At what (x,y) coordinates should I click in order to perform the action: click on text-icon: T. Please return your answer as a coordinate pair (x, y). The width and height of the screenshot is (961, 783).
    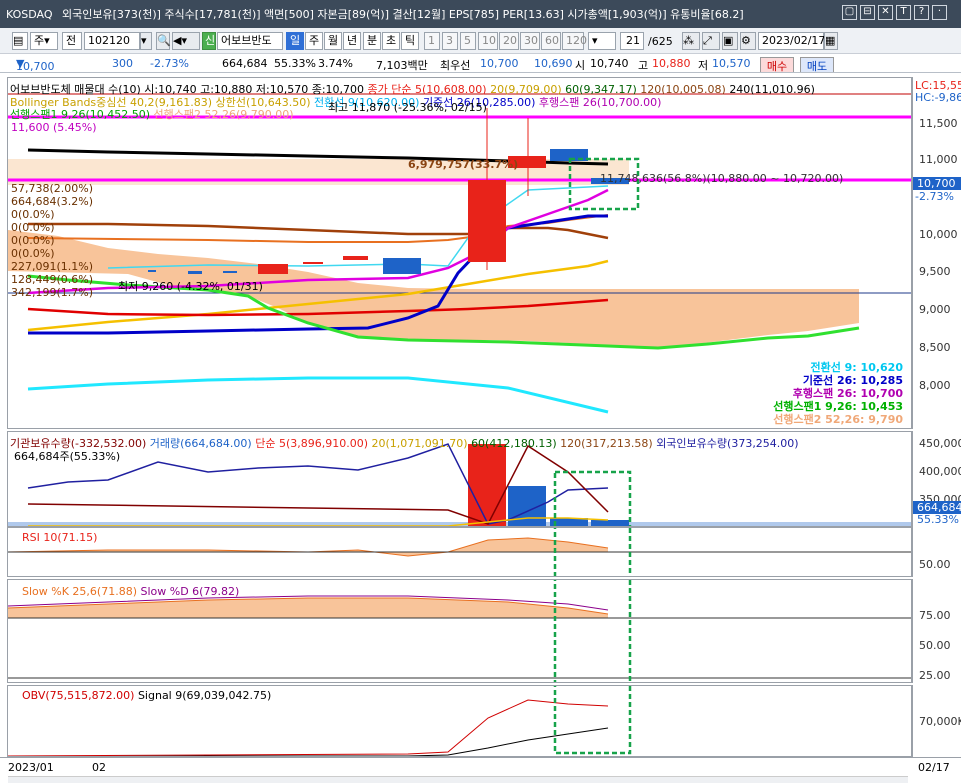
    Looking at the image, I should click on (903, 12).